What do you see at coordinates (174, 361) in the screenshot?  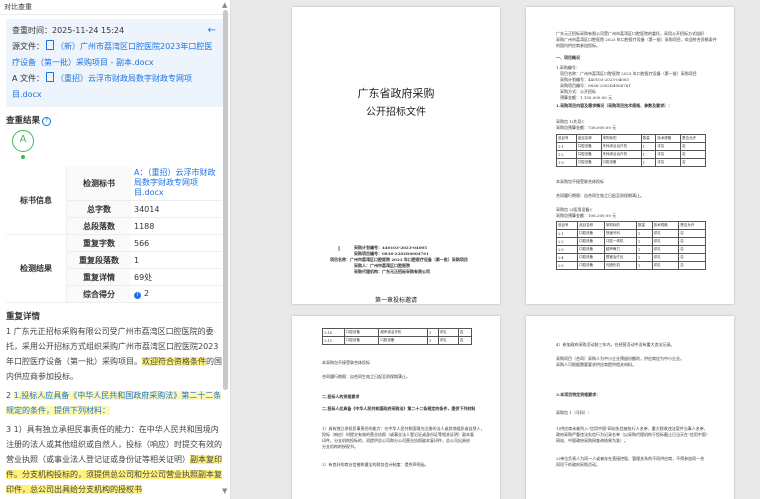 I see `detail-highlight: 欢迎符合资格条件` at bounding box center [174, 361].